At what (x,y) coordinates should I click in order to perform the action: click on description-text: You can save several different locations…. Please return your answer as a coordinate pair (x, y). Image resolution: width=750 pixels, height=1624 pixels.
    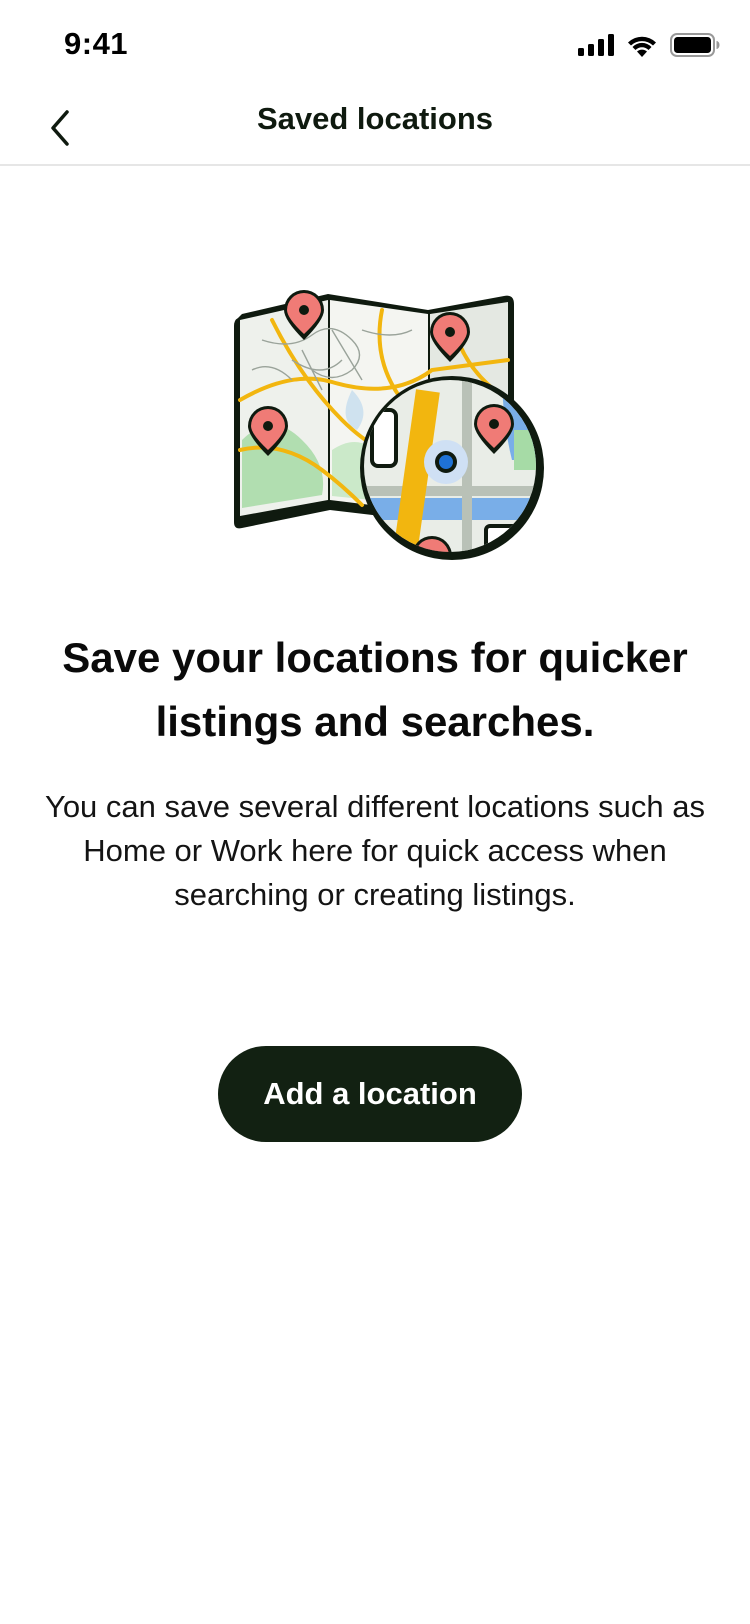
    Looking at the image, I should click on (375, 850).